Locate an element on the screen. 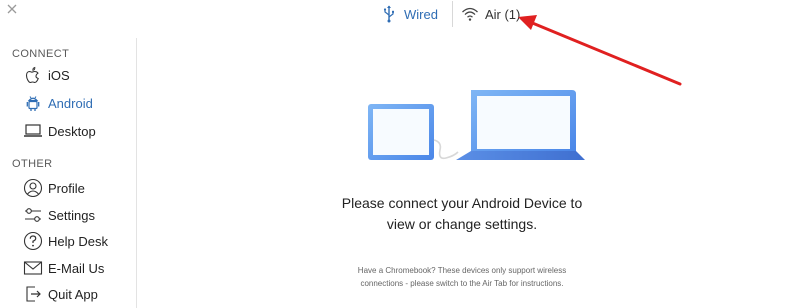  quit-icon is located at coordinates (33, 294).